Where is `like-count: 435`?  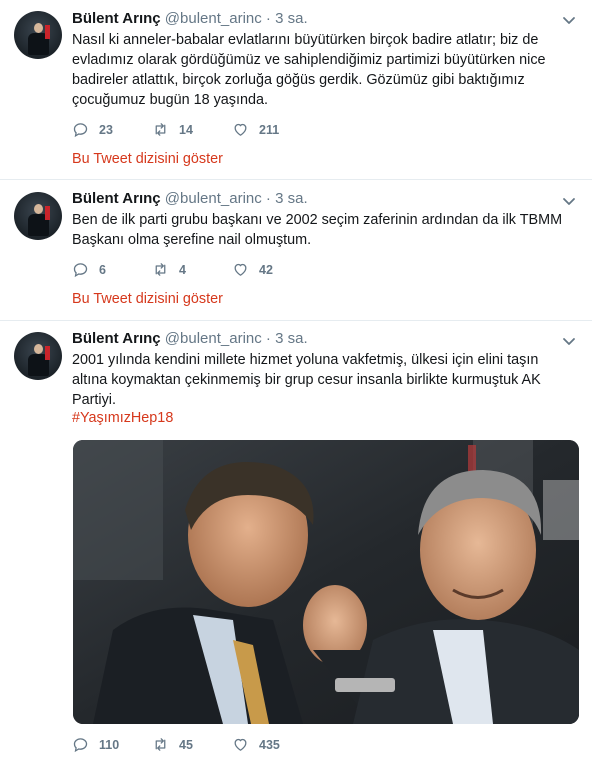 like-count: 435 is located at coordinates (269, 744).